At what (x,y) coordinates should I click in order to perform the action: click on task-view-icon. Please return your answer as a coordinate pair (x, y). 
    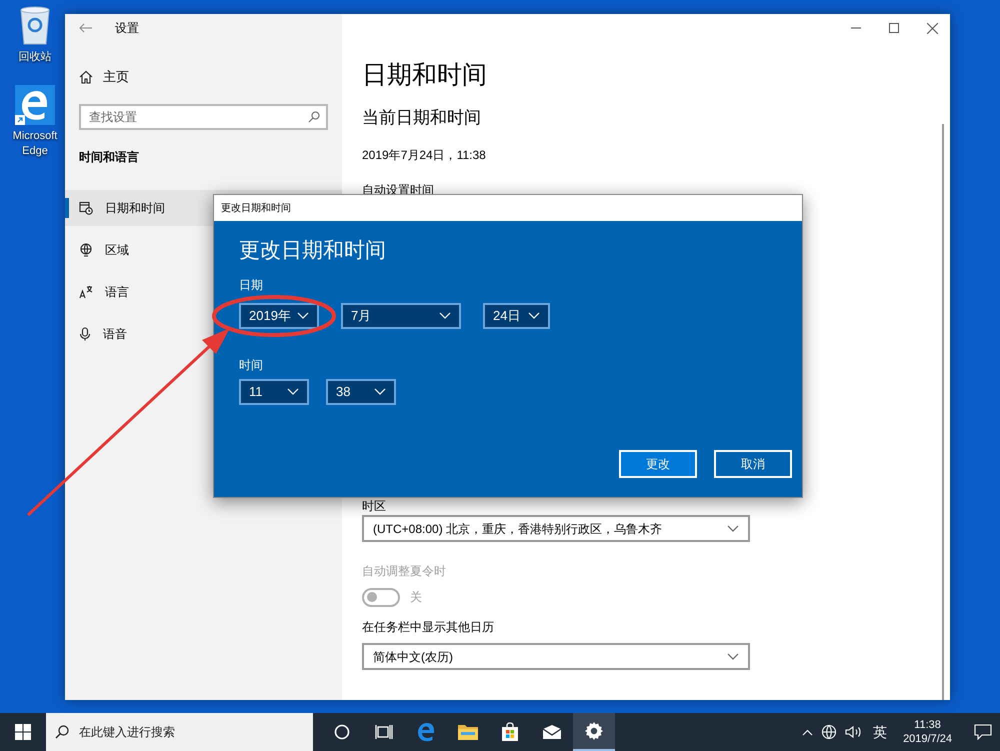
    Looking at the image, I should click on (384, 732).